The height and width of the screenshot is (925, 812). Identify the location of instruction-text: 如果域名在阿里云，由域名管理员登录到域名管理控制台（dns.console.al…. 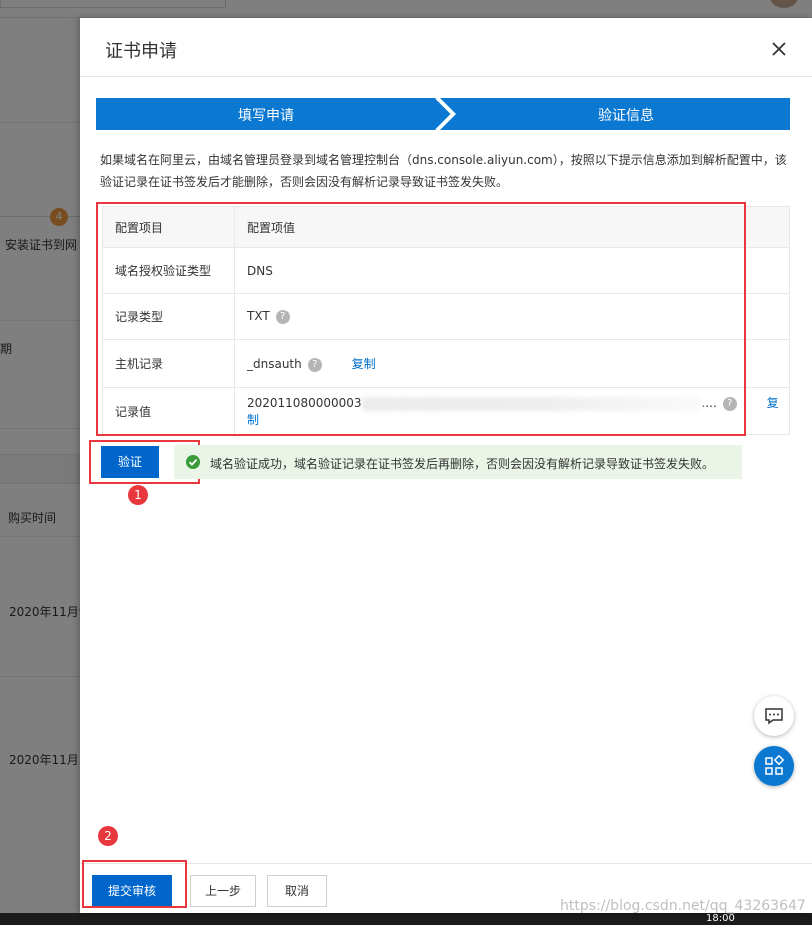
(443, 171).